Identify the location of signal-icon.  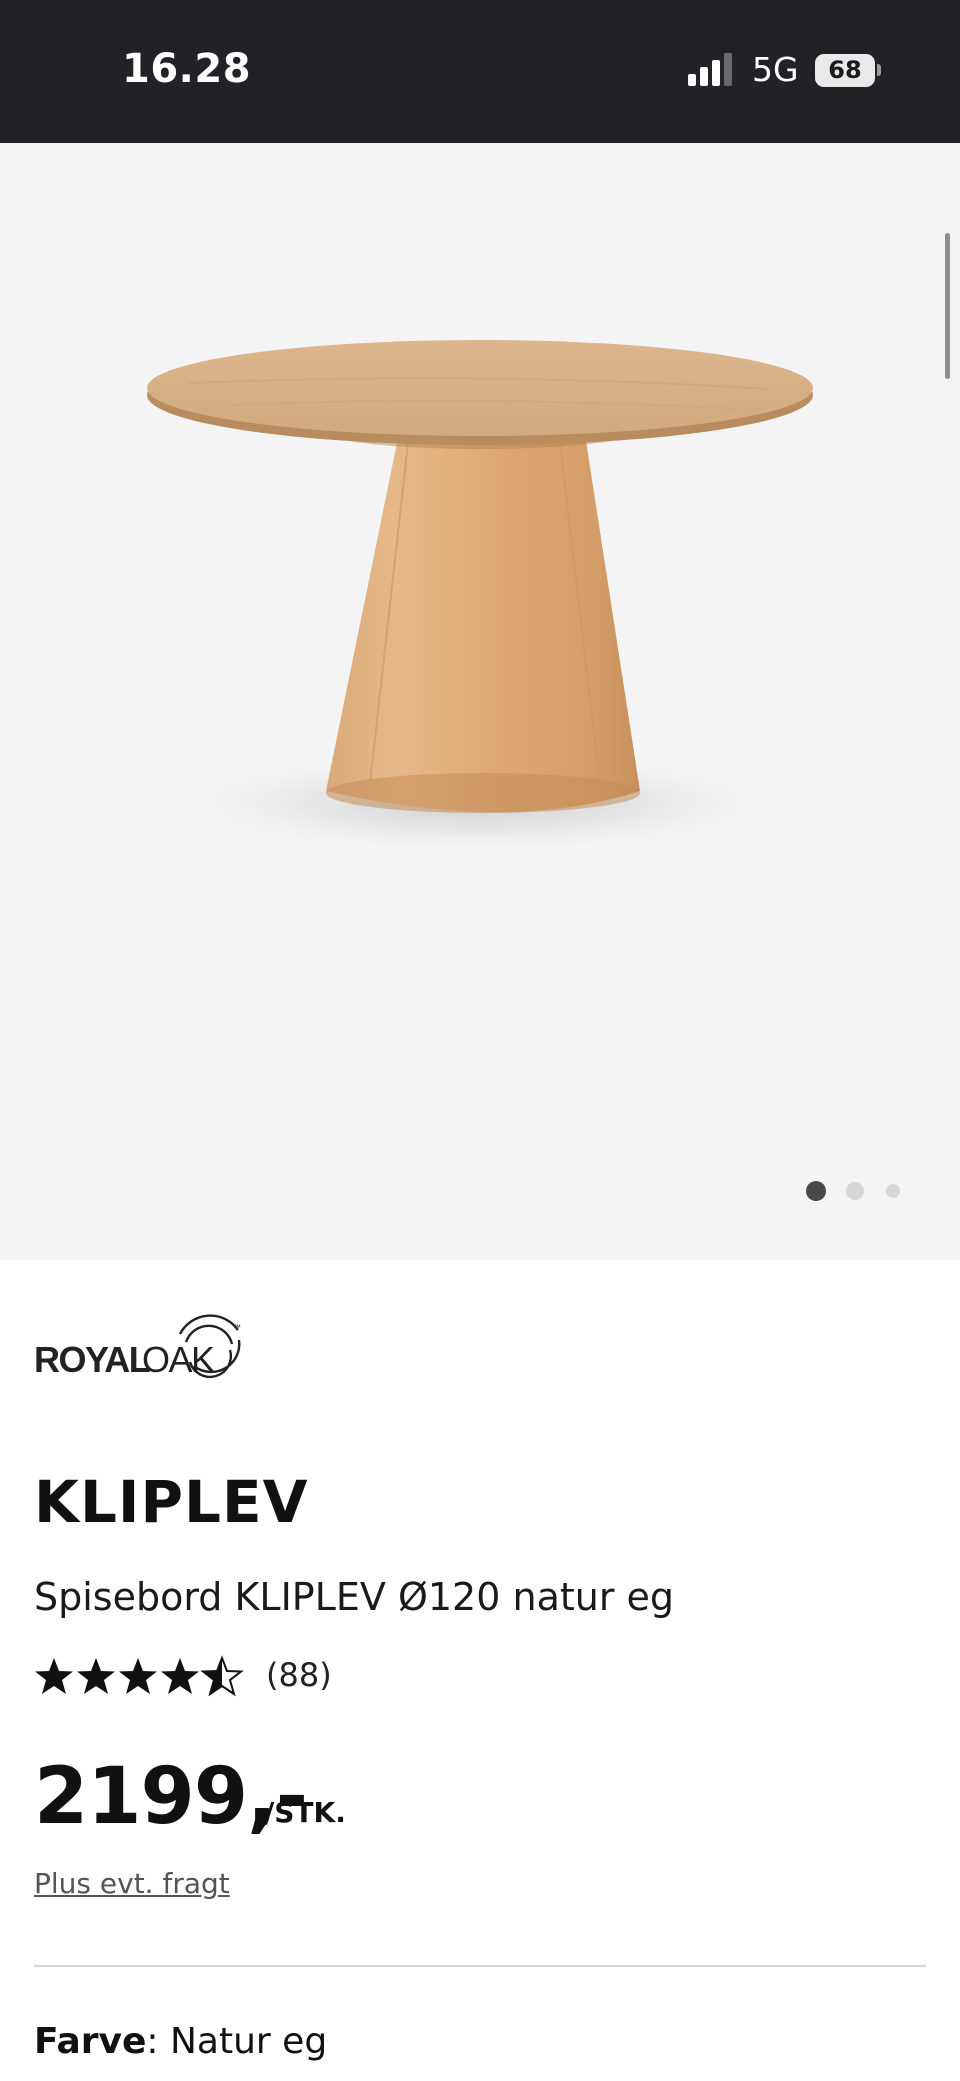
(710, 69).